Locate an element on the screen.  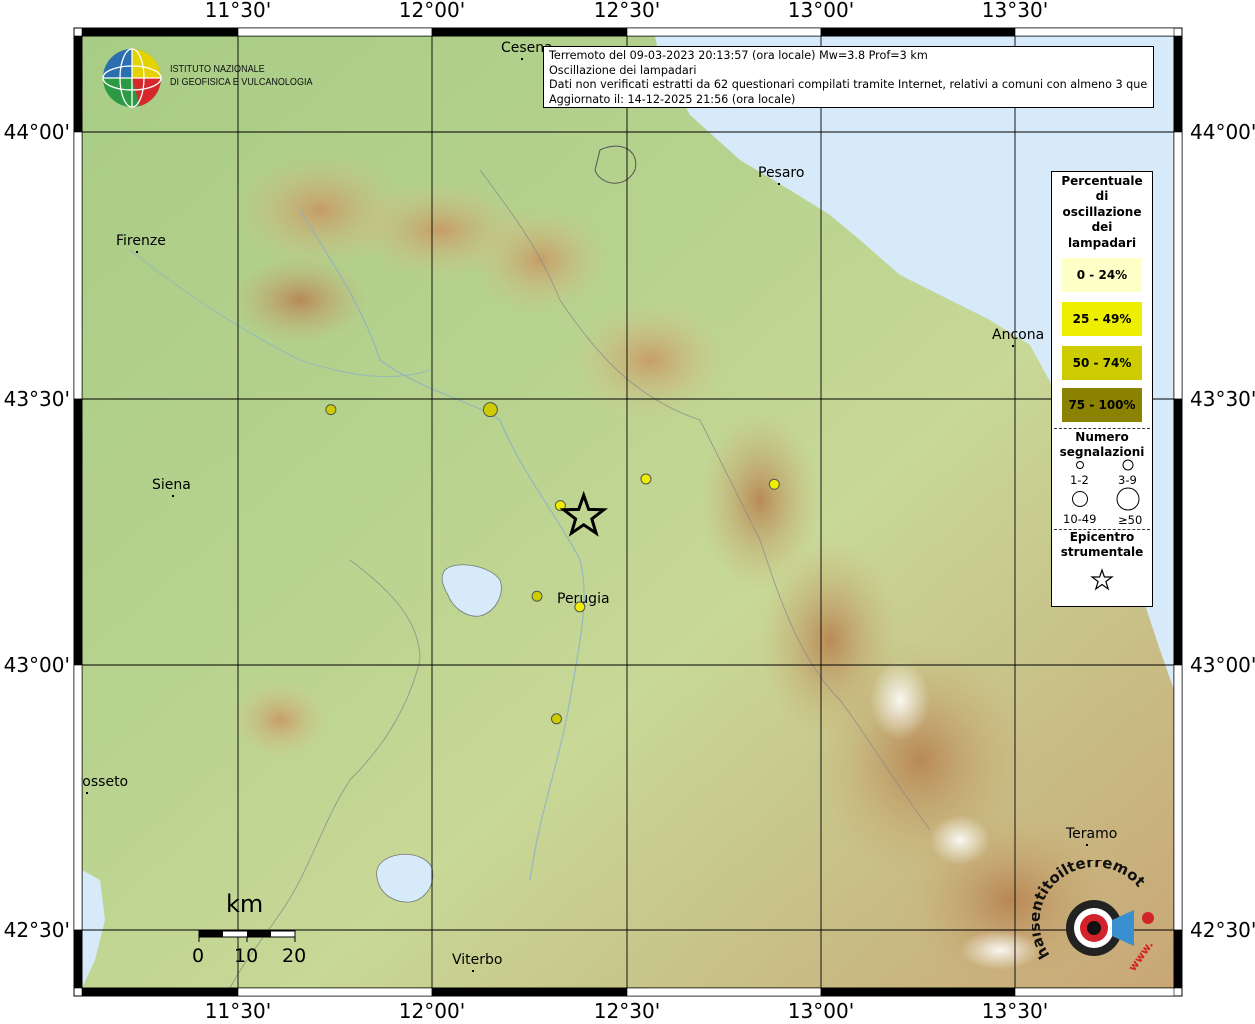
legend-class-2: 50 - 74% is located at coordinates (1102, 363).